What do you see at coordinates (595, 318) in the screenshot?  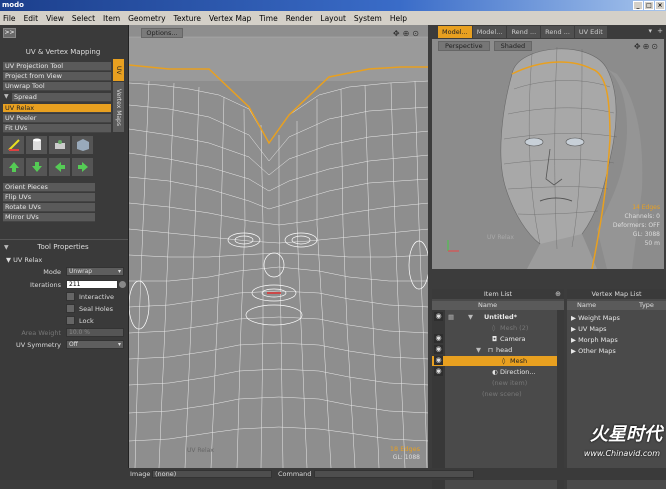 I see `weight-maps-row: ▶ Weight Maps` at bounding box center [595, 318].